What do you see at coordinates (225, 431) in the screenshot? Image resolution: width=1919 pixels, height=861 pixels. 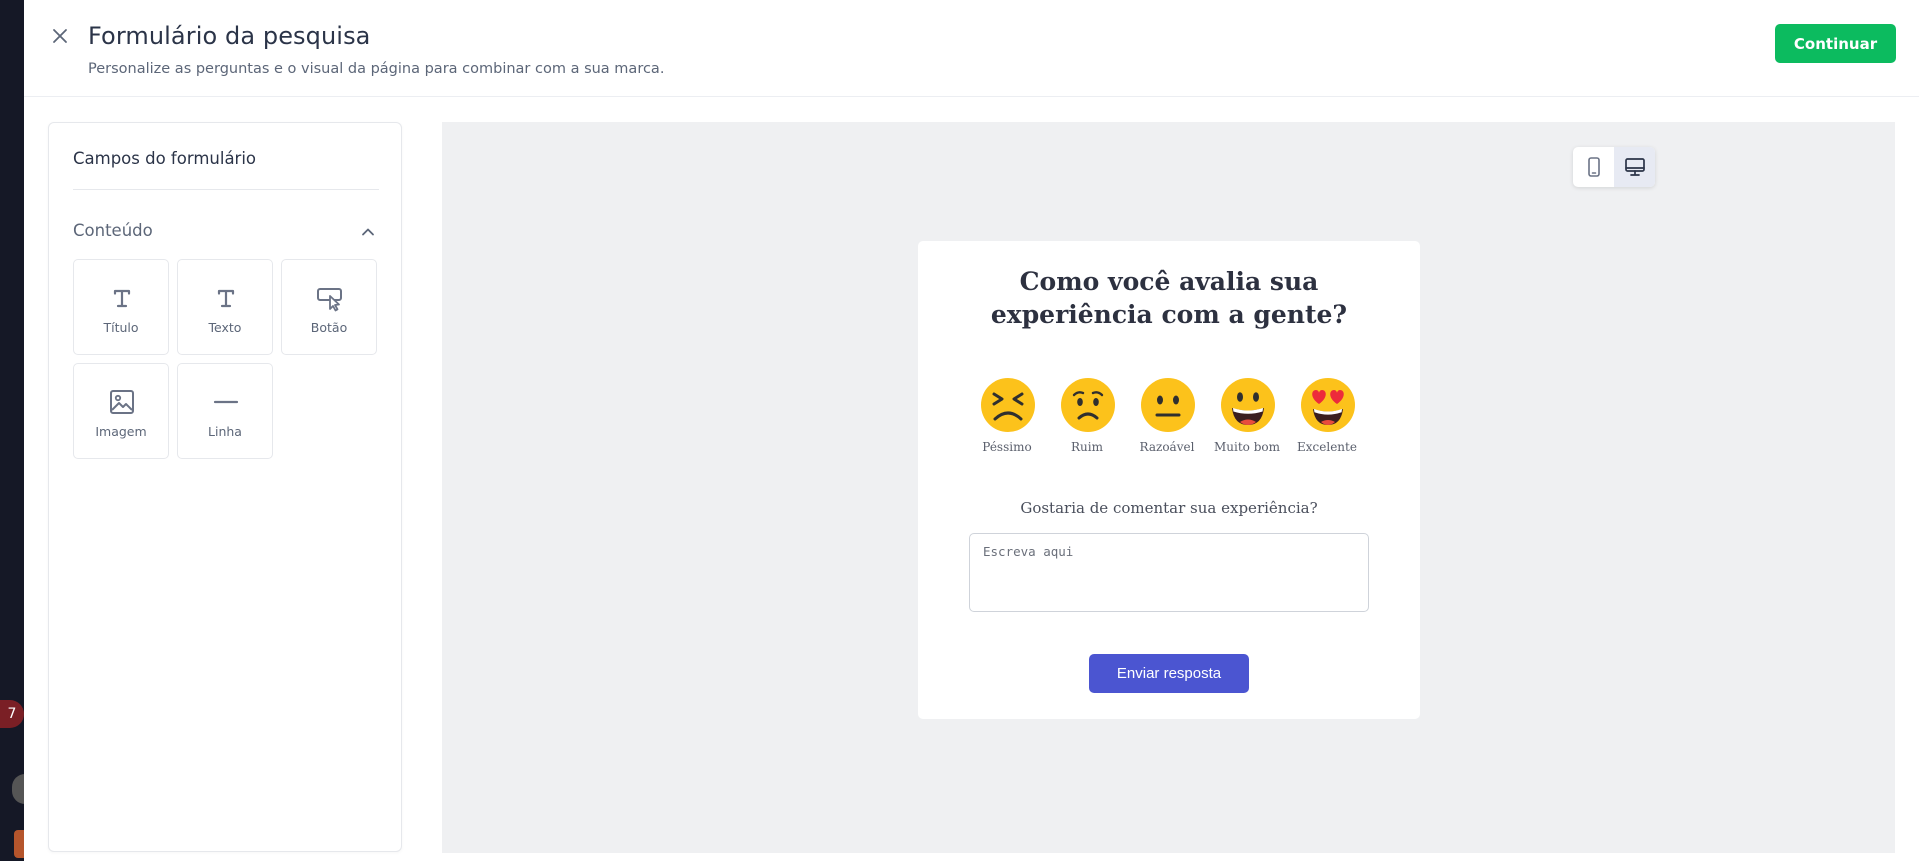 I see `tile-label: Linha` at bounding box center [225, 431].